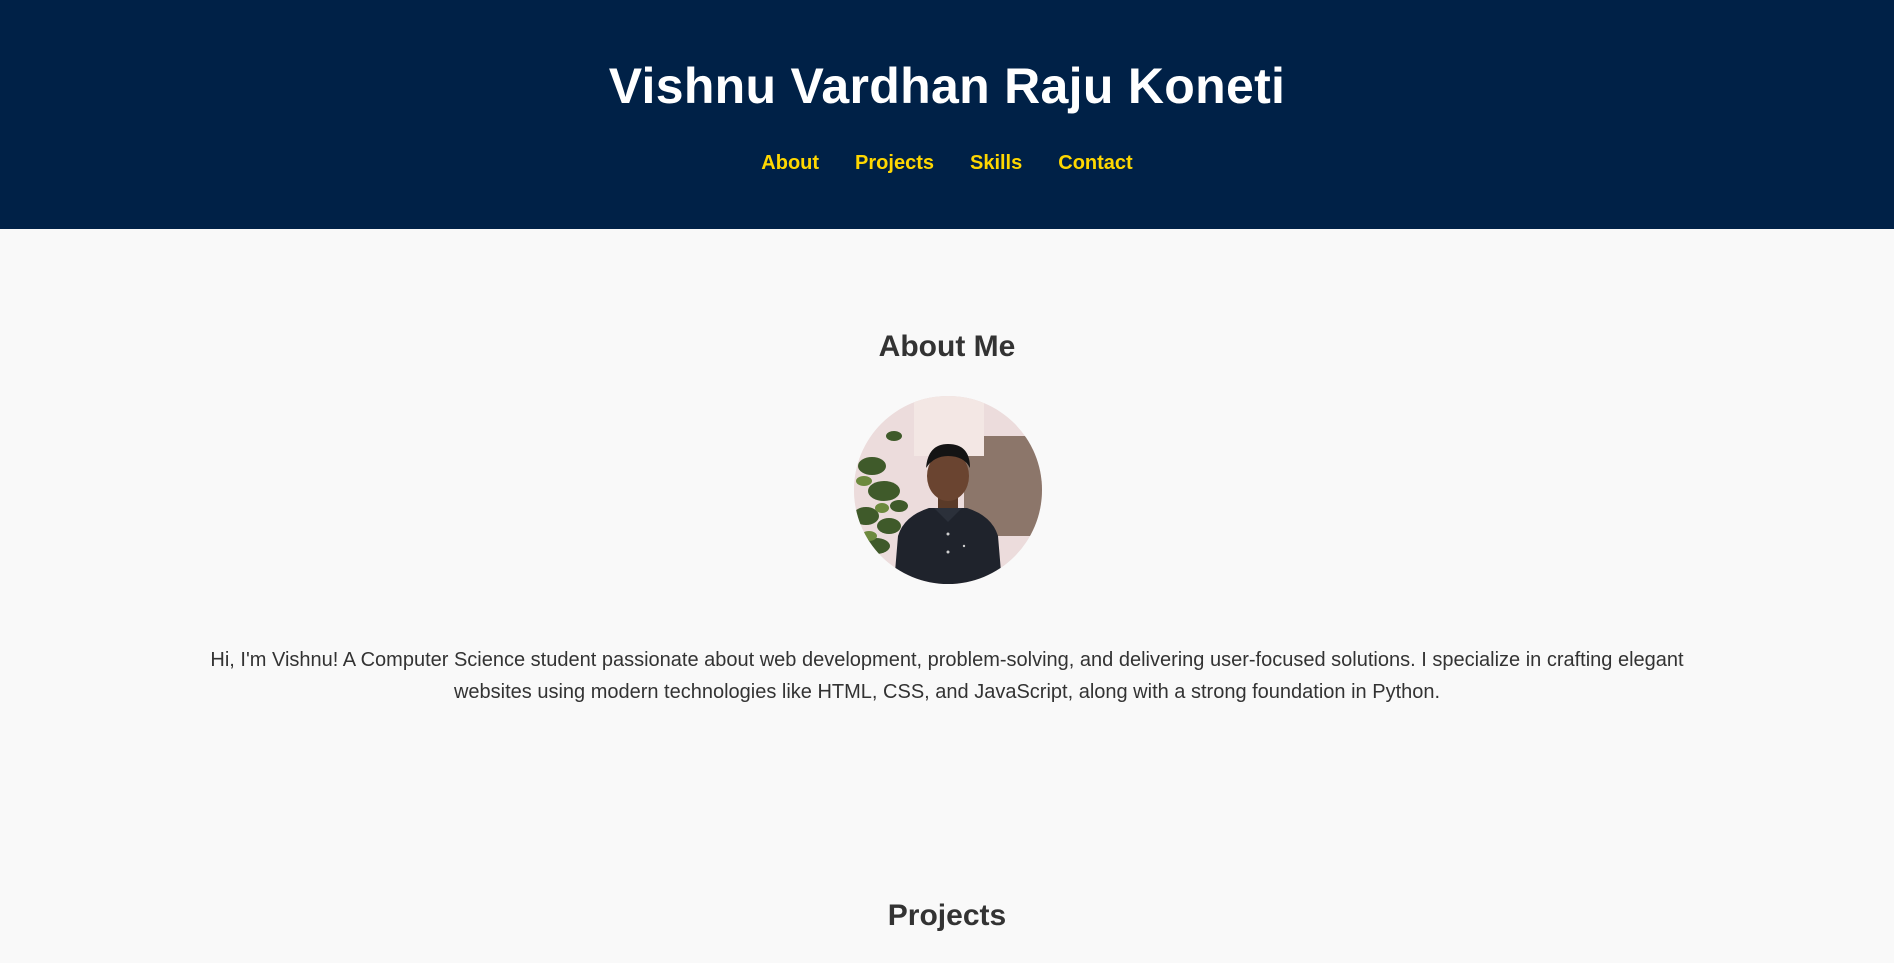  What do you see at coordinates (947, 163) in the screenshot?
I see `main-nav: About Projects Skills Contact` at bounding box center [947, 163].